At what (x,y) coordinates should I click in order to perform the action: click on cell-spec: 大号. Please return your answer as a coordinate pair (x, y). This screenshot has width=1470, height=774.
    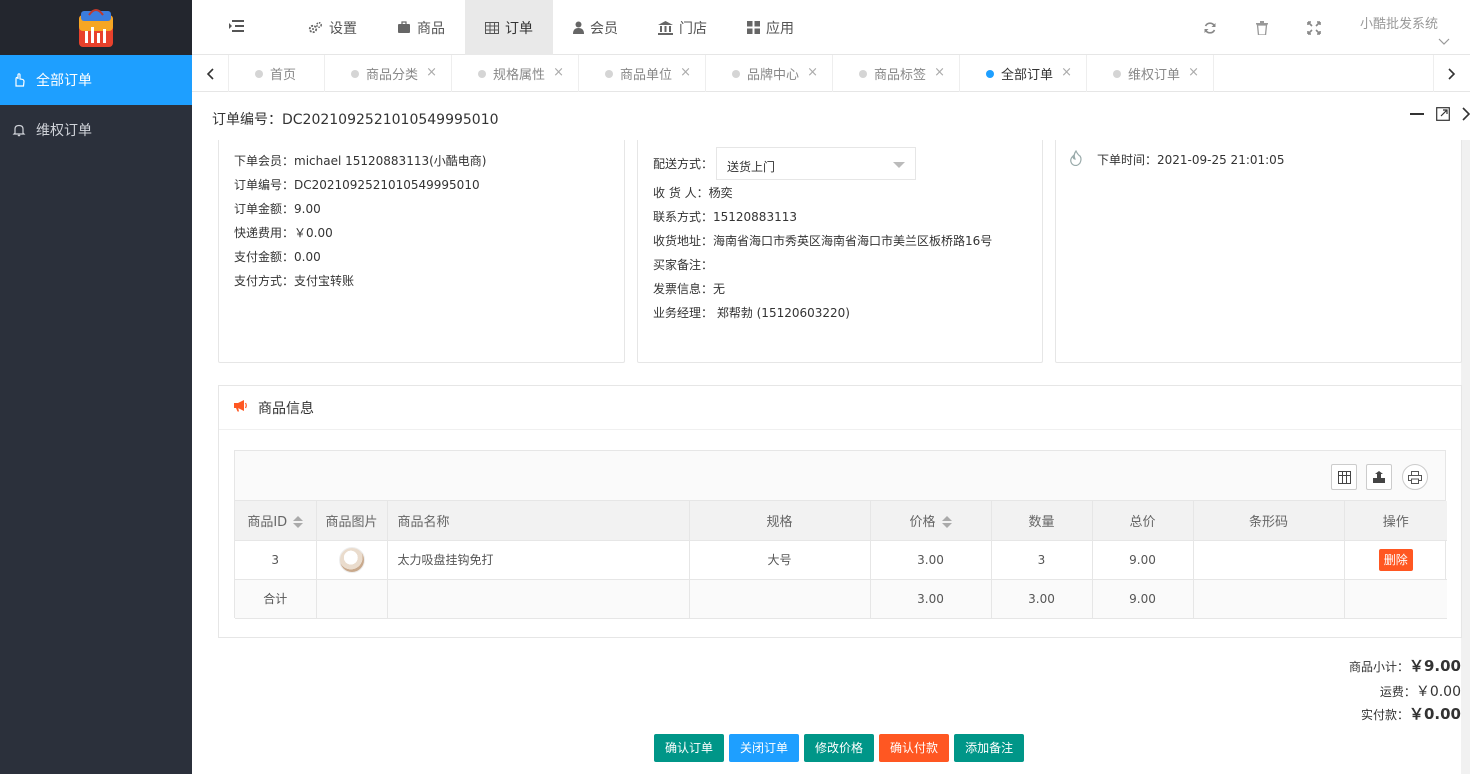
    Looking at the image, I should click on (780, 560).